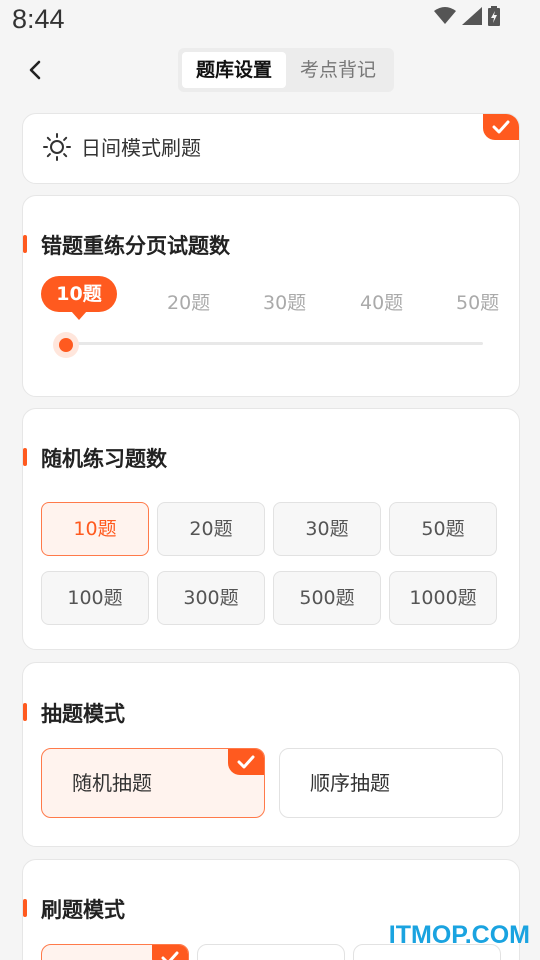  Describe the element at coordinates (57, 146) in the screenshot. I see `sun-icon` at that location.